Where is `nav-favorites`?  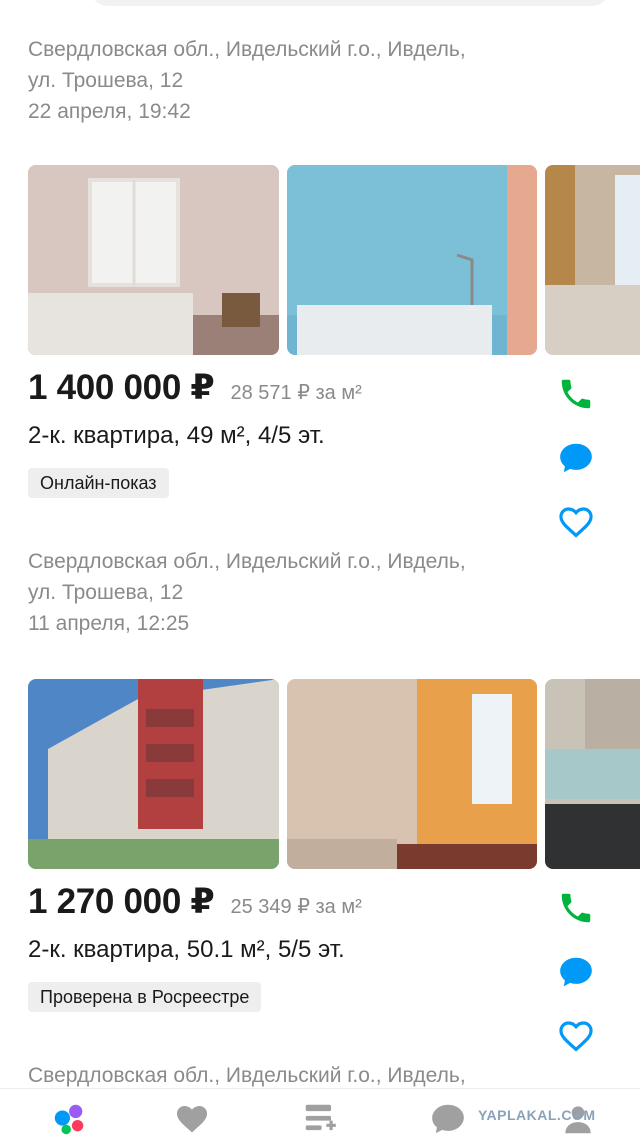
nav-favorites is located at coordinates (192, 1119).